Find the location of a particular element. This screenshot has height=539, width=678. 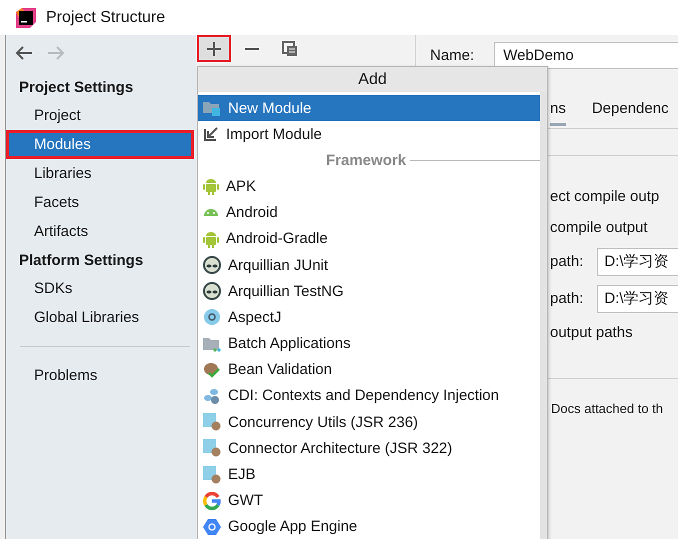

section-header: Platform Settings is located at coordinates (81, 261).